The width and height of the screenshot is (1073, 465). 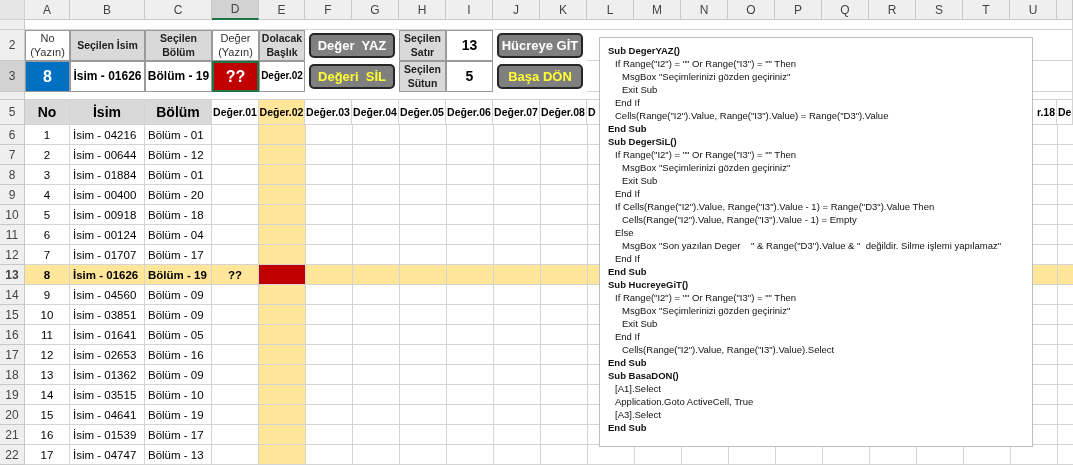 What do you see at coordinates (610, 10) in the screenshot?
I see `column-header: L` at bounding box center [610, 10].